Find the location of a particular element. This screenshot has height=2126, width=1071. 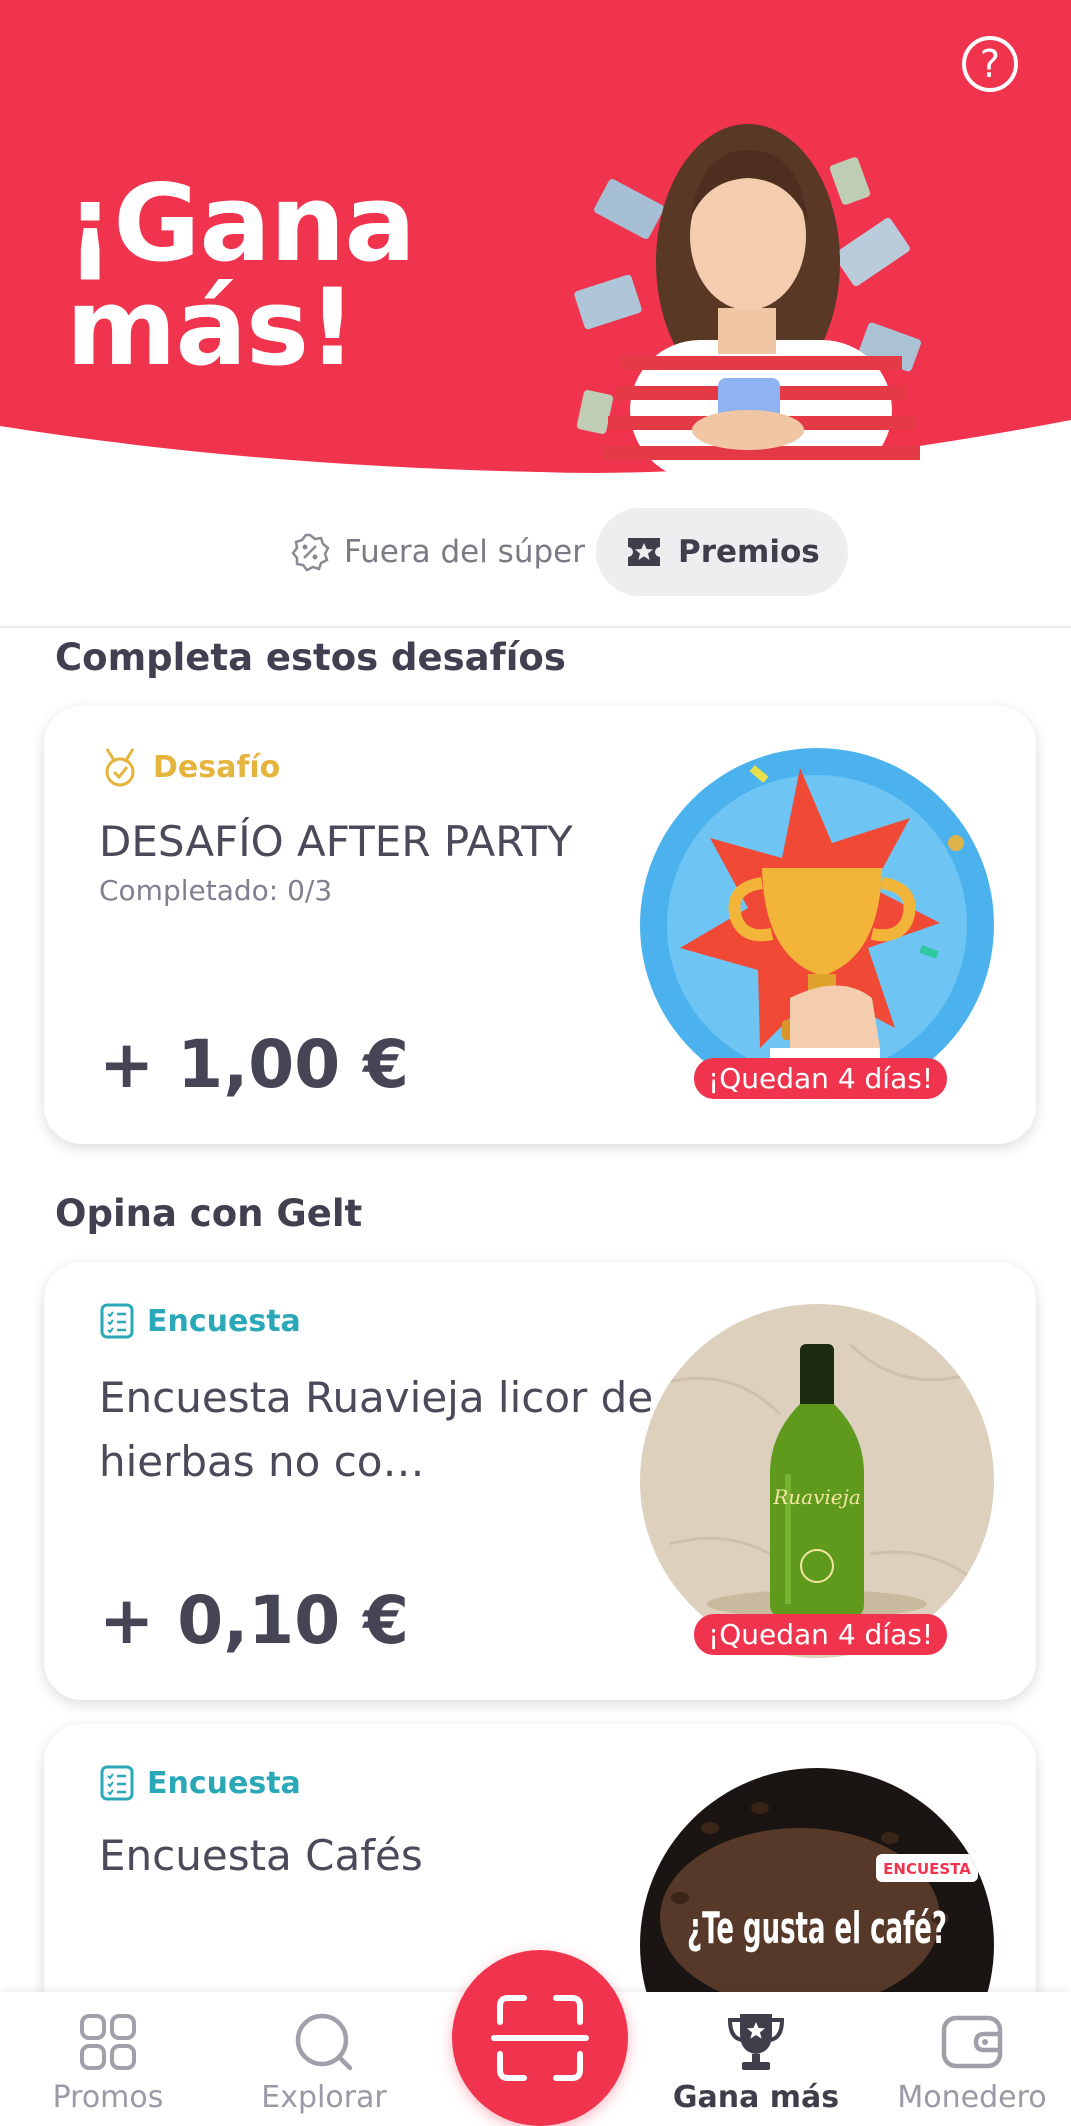

nav-label: Explorar is located at coordinates (324, 2097).